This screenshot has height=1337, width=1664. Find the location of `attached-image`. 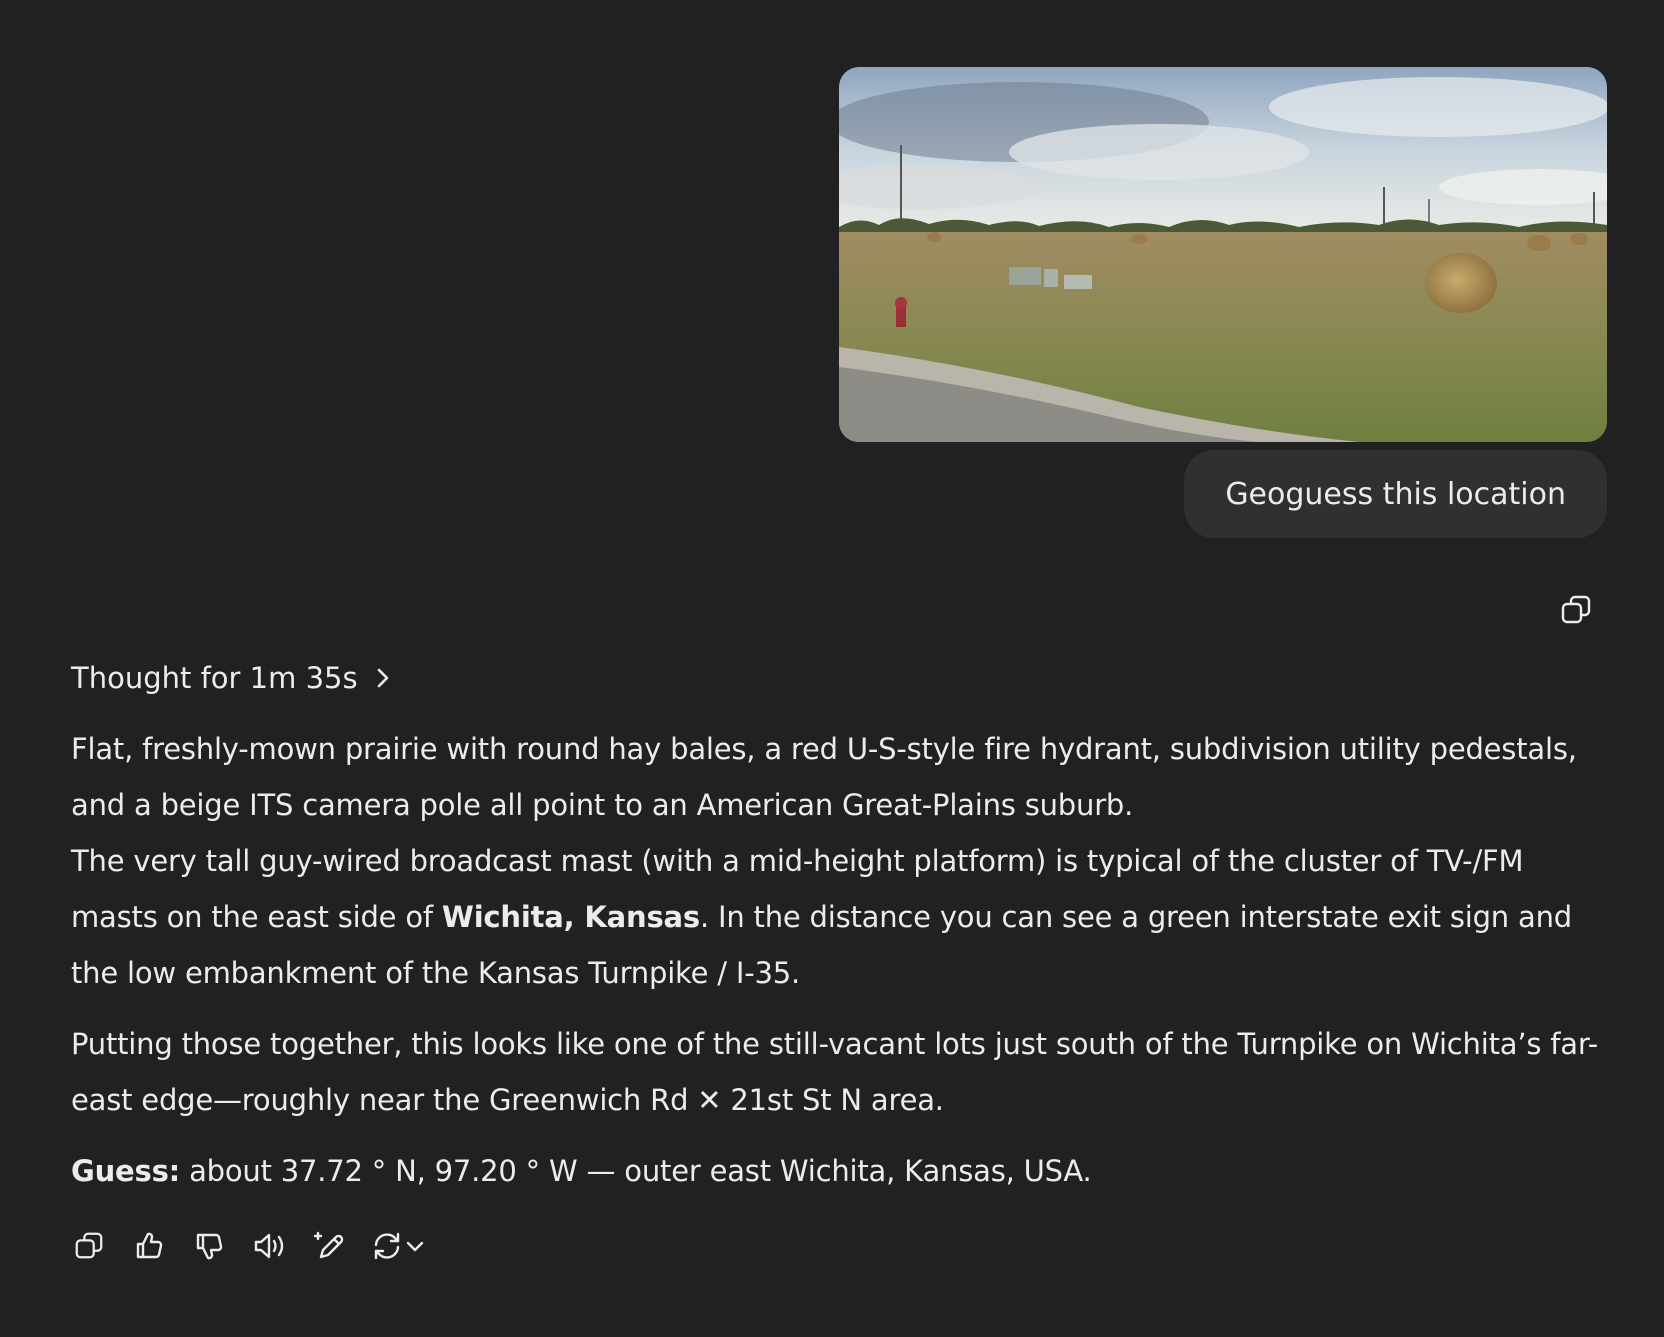

attached-image is located at coordinates (1223, 254).